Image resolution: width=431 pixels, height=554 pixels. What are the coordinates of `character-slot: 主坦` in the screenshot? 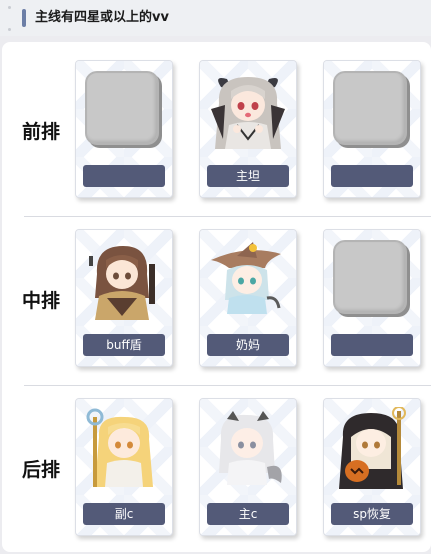 It's located at (248, 129).